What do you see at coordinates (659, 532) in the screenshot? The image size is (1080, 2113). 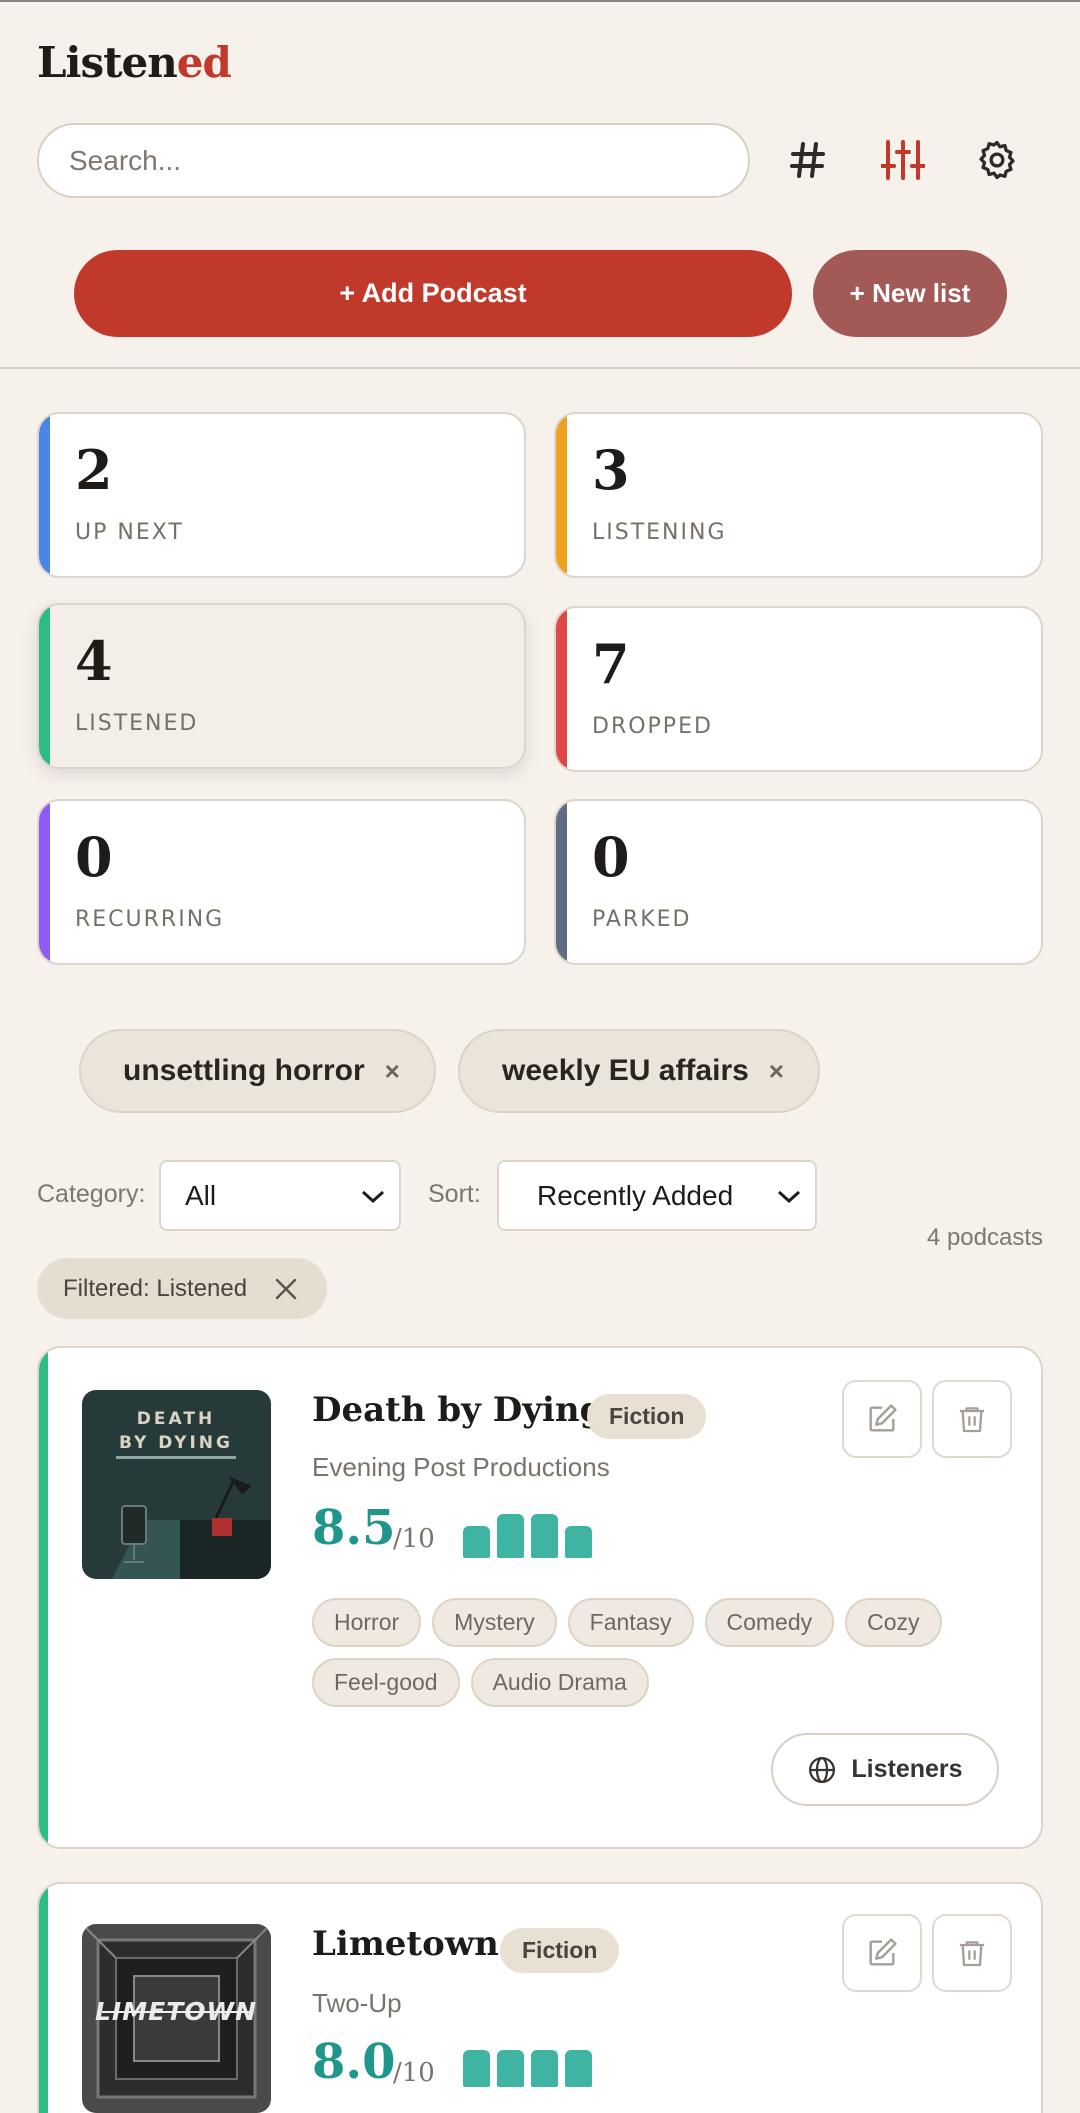 I see `stat-label: LISTENING` at bounding box center [659, 532].